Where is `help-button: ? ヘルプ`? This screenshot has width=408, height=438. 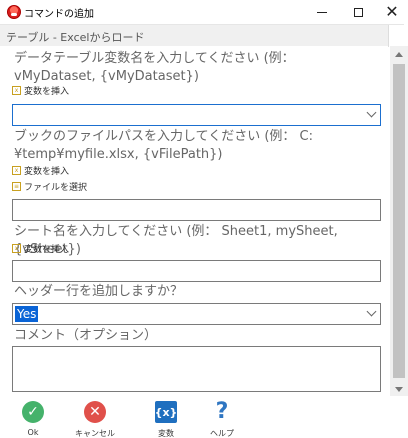
help-button: ? ヘルプ is located at coordinates (222, 418).